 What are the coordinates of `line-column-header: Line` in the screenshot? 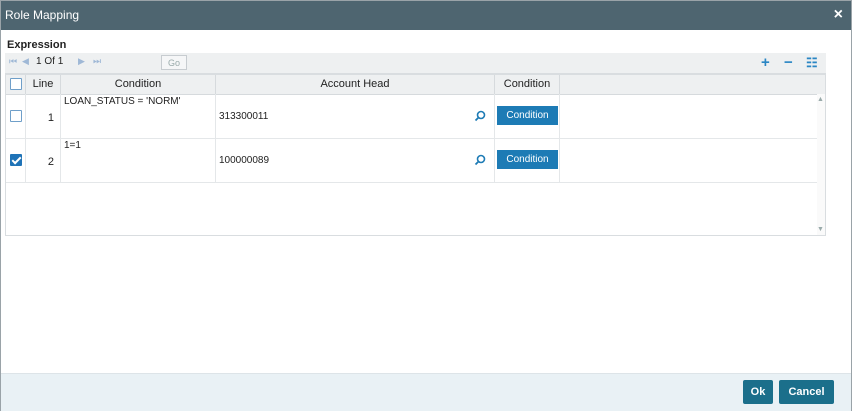 It's located at (43, 84).